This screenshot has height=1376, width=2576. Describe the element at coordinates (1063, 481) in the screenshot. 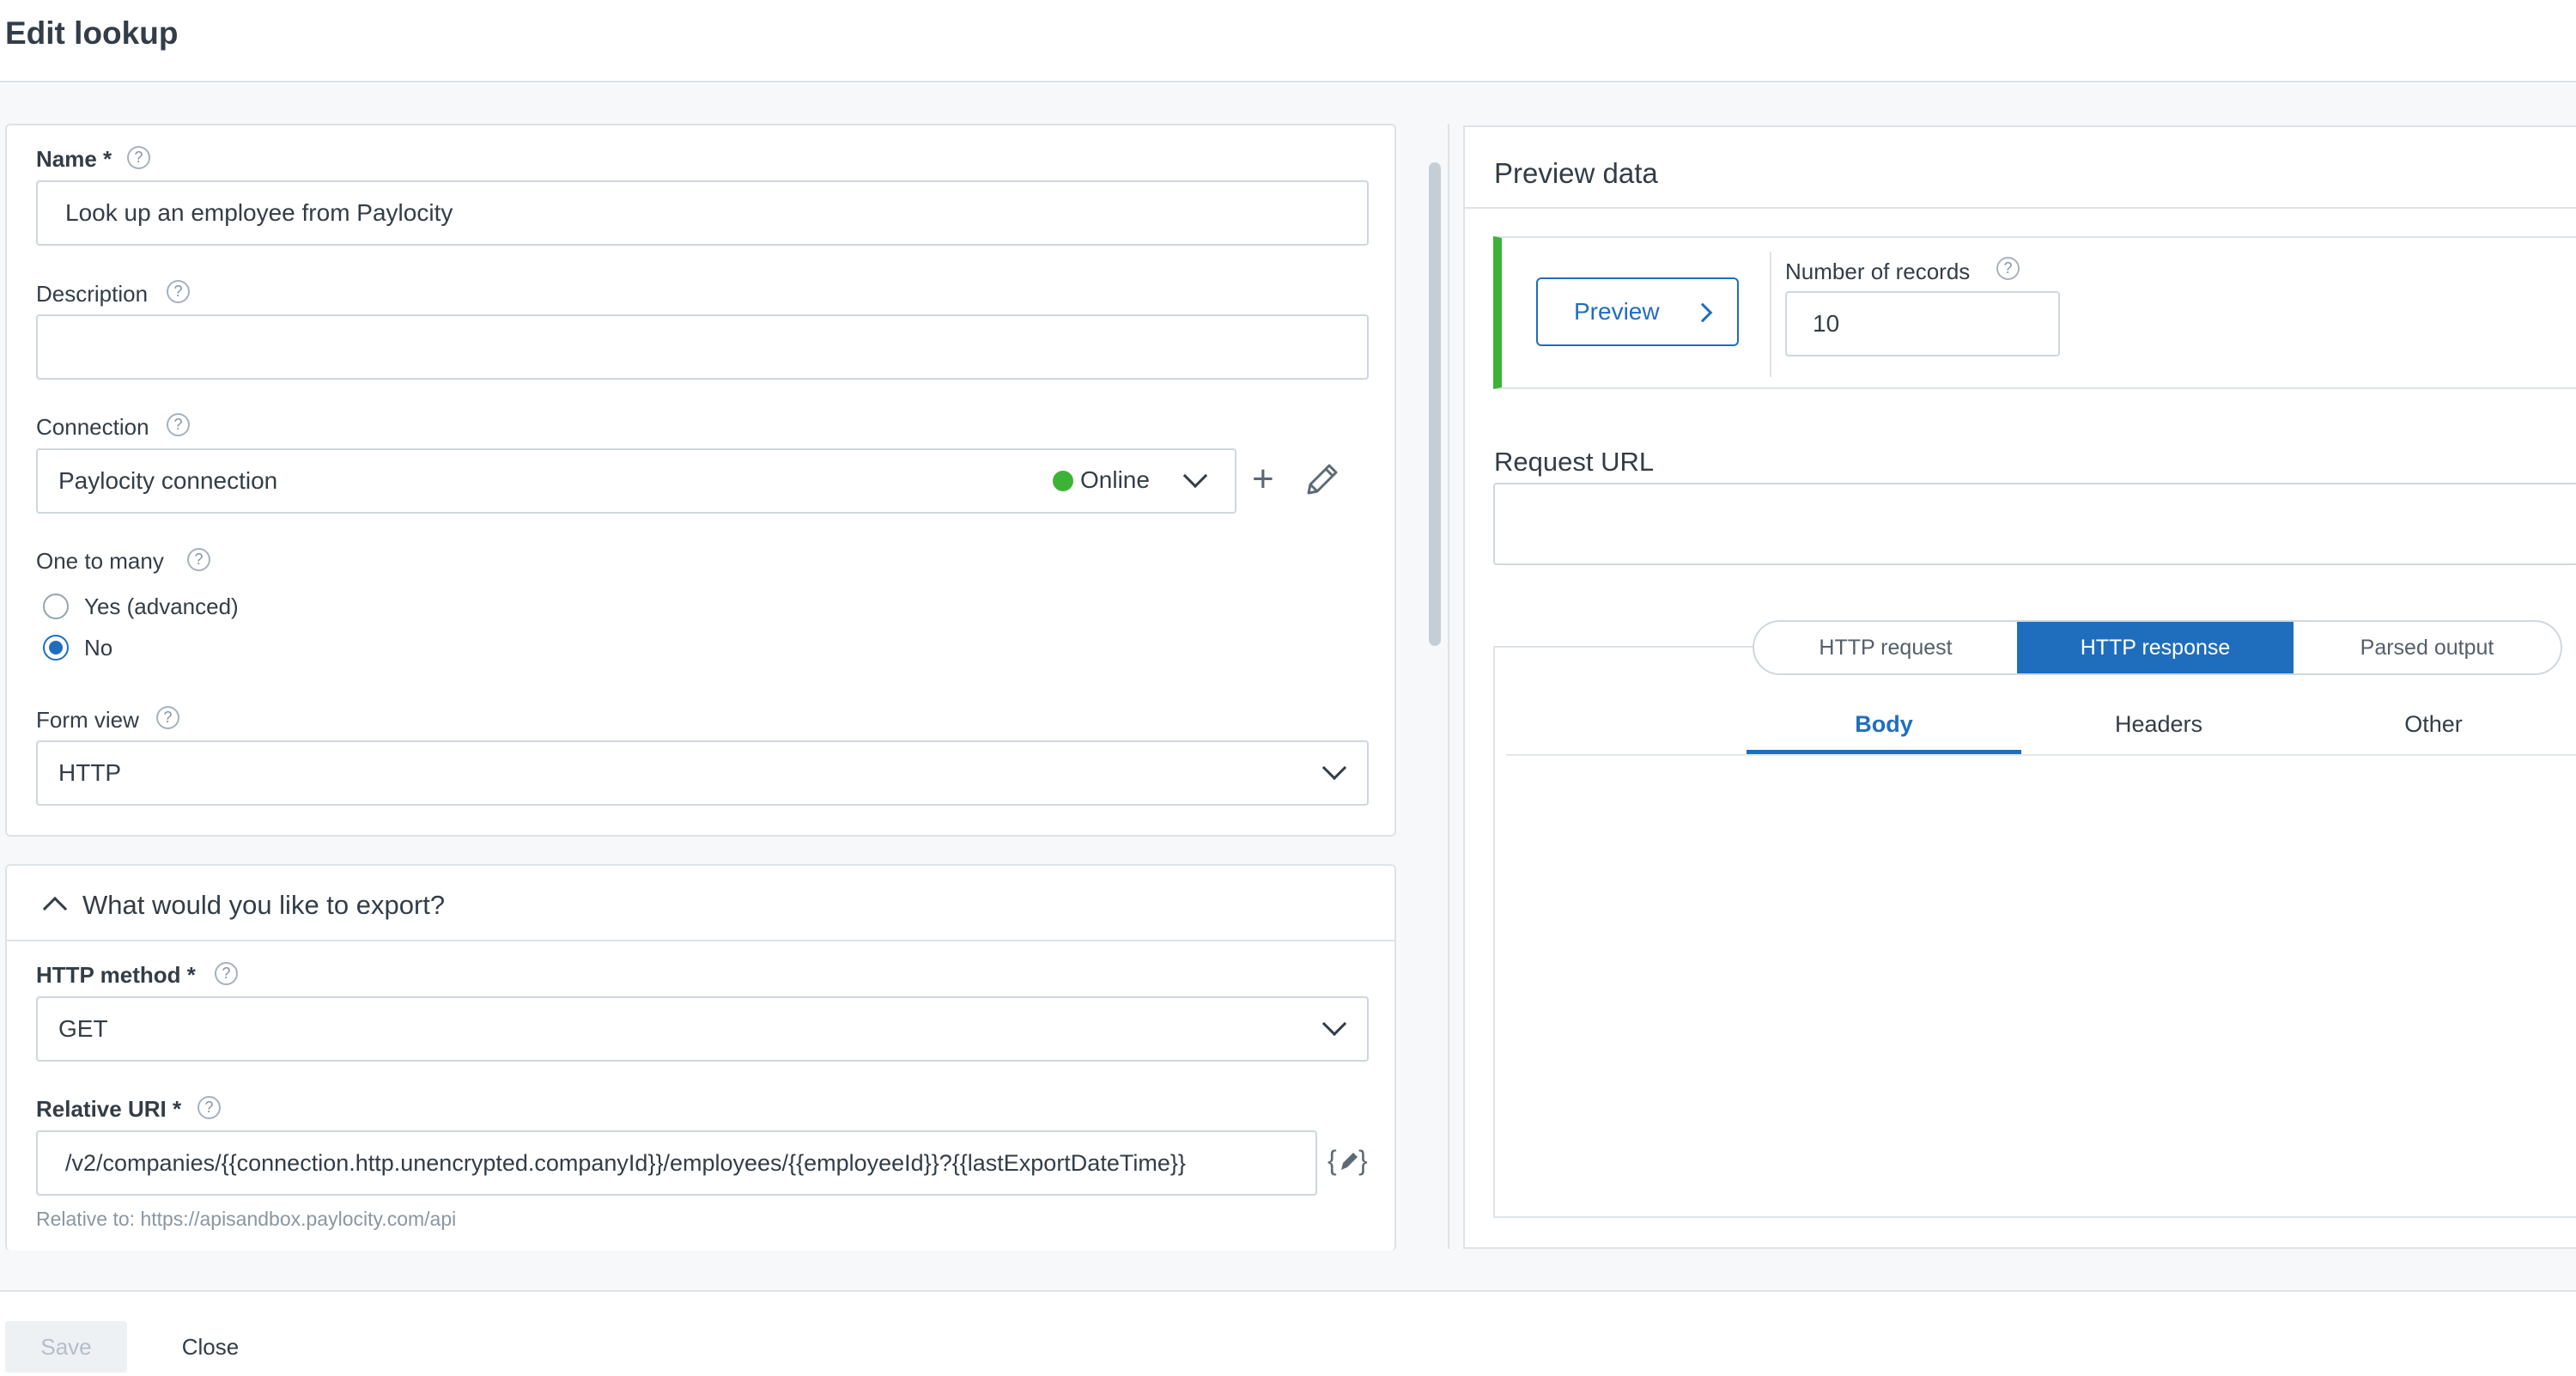

I see `online-status-dot` at that location.